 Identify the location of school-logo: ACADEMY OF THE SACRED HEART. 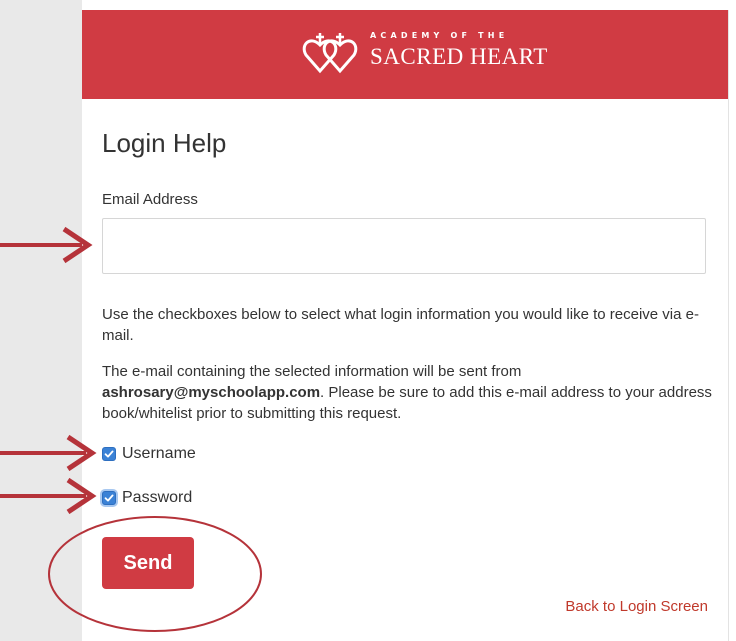
(423, 54).